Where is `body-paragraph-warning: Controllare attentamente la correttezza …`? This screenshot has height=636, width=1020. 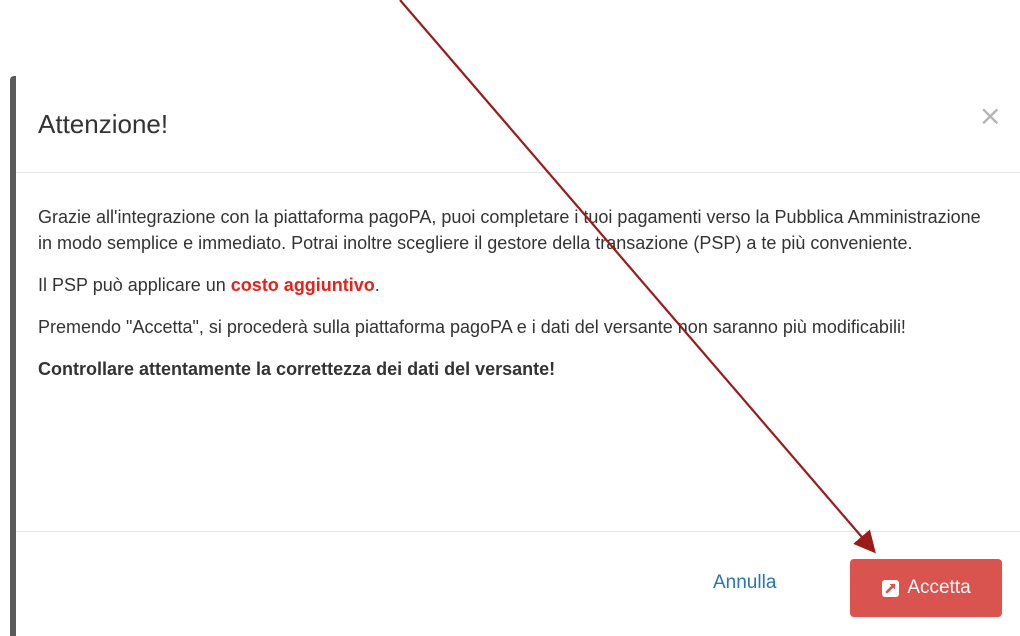
body-paragraph-warning: Controllare attentamente la correttezza … is located at coordinates (297, 369).